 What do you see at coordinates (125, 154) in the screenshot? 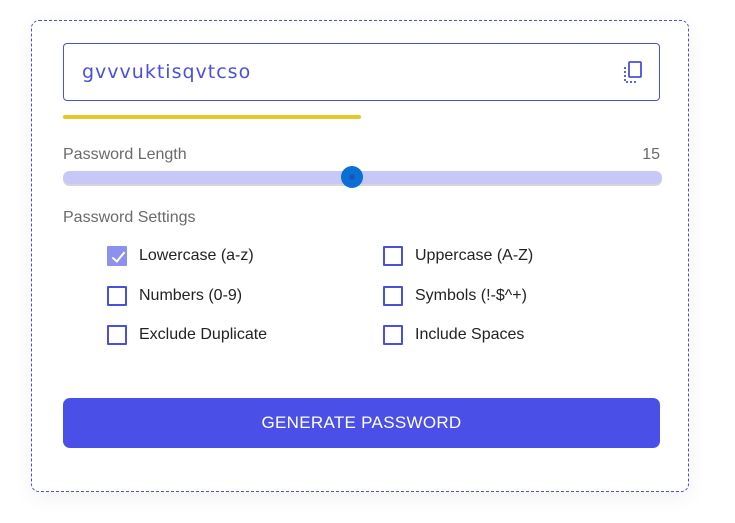
I see `password-length-label: Password Length` at bounding box center [125, 154].